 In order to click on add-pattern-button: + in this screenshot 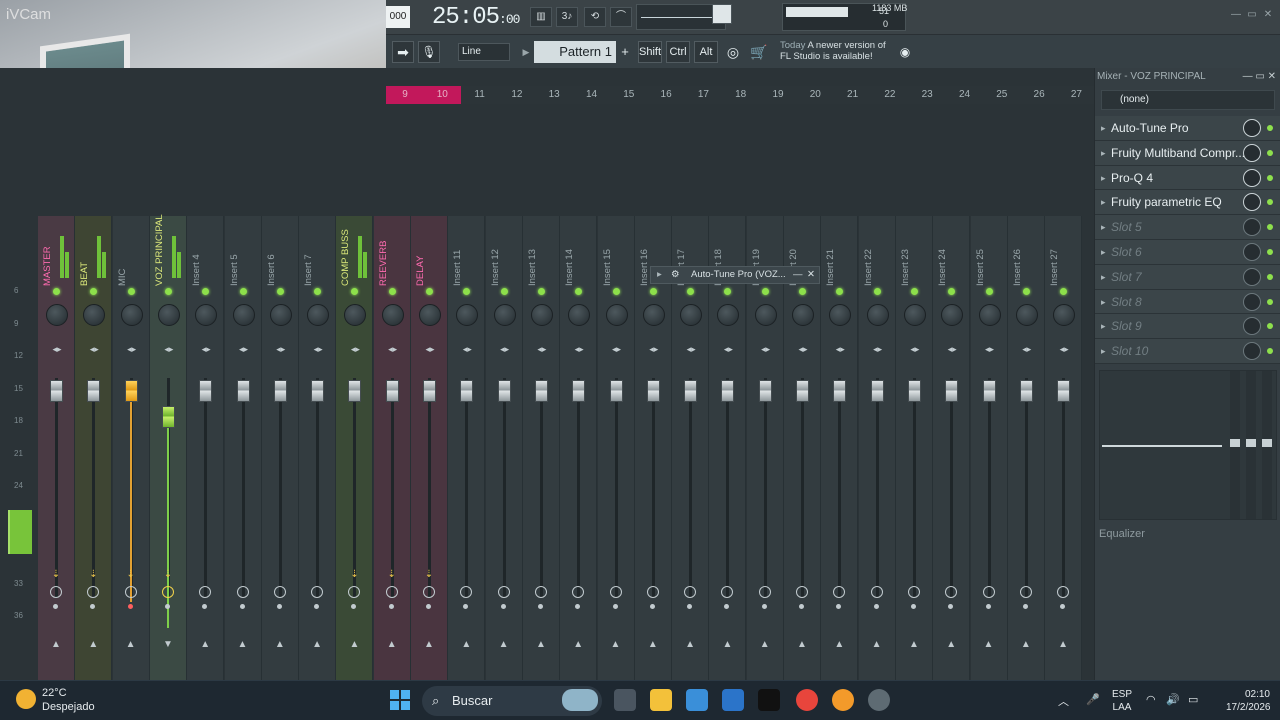, I will do `click(625, 52)`.